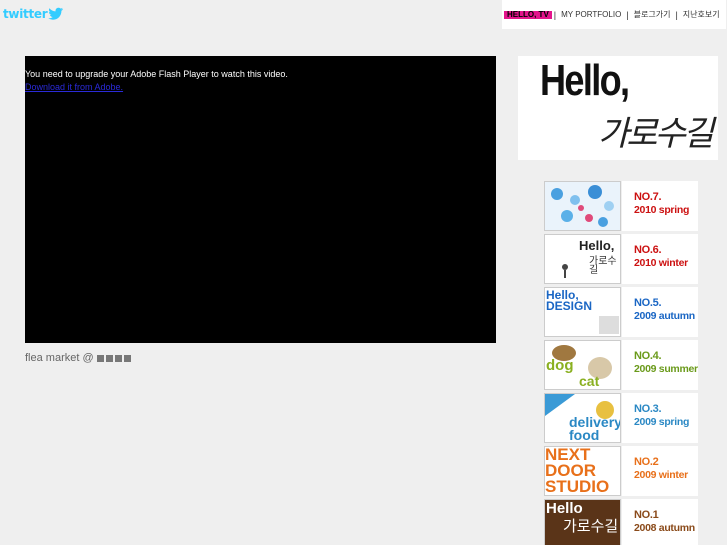 This screenshot has width=727, height=545. What do you see at coordinates (25, 14) in the screenshot?
I see `twitter-wordmark: twitter` at bounding box center [25, 14].